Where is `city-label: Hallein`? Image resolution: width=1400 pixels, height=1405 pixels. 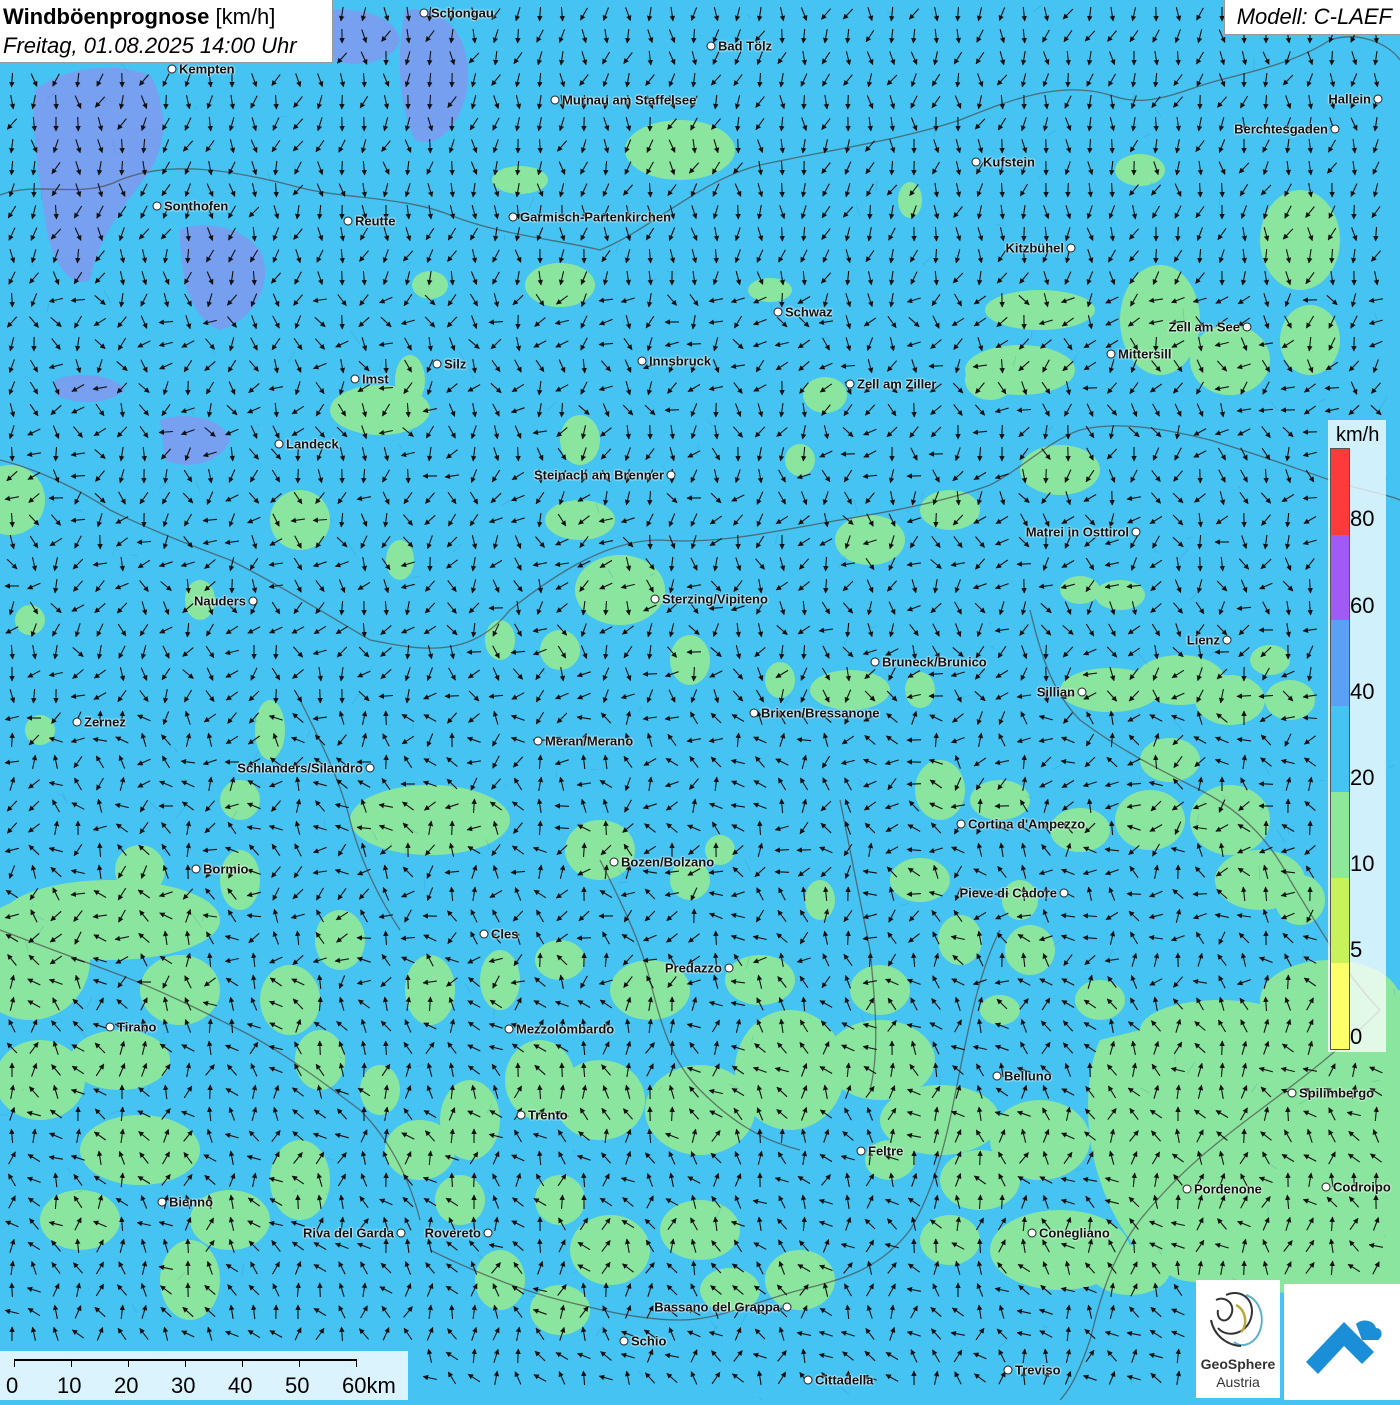 city-label: Hallein is located at coordinates (1349, 99).